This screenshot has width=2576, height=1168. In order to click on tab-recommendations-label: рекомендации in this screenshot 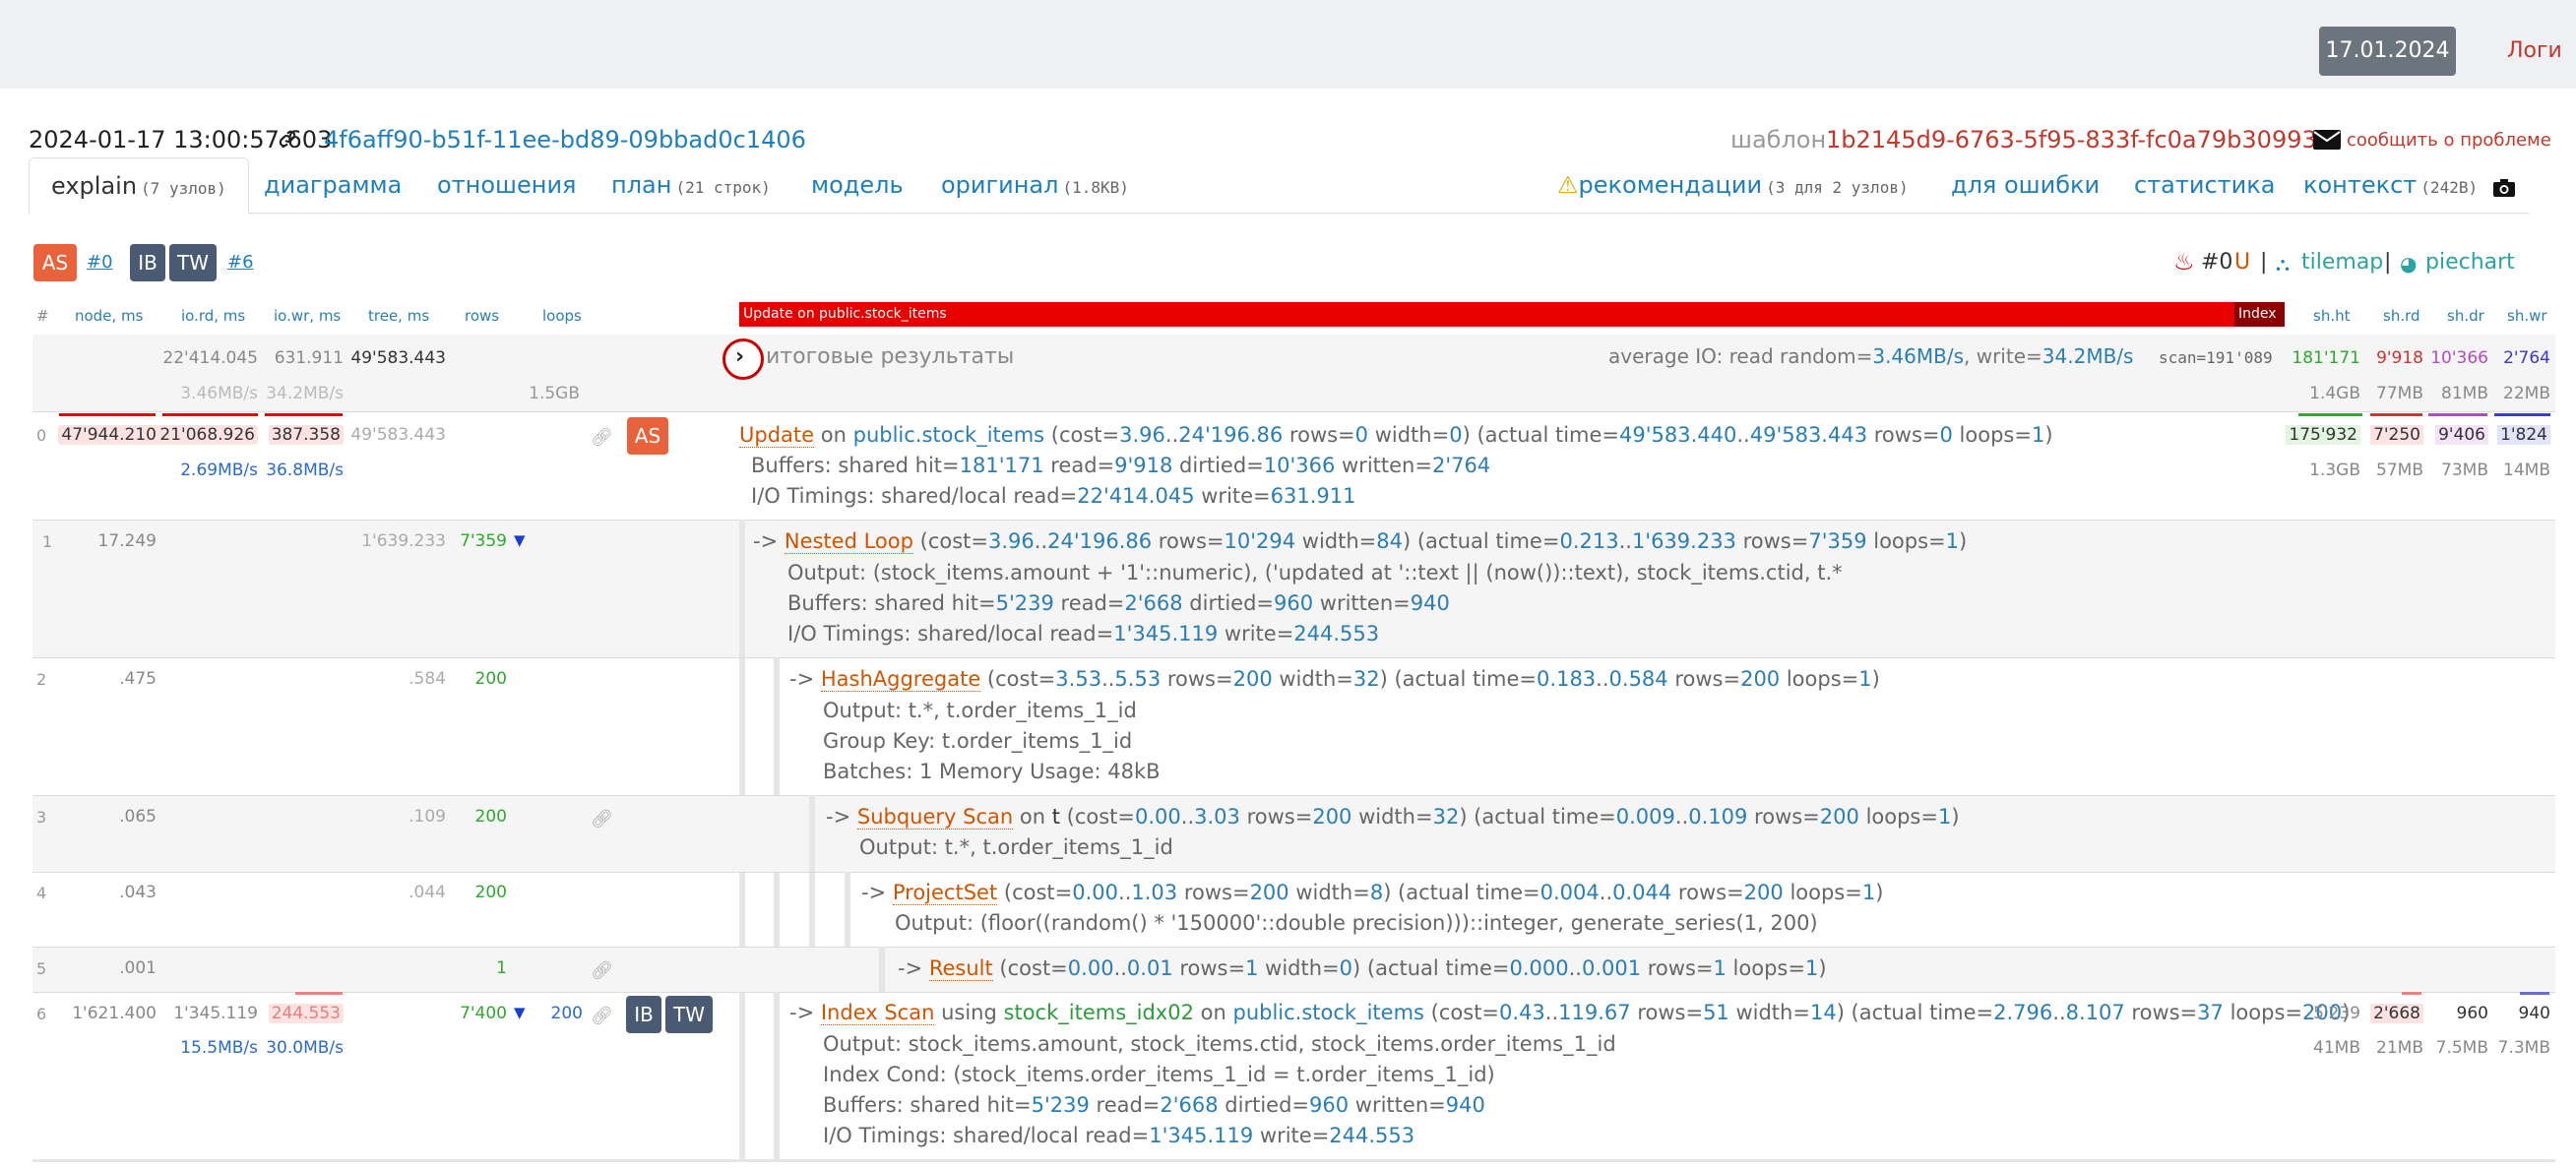, I will do `click(1671, 185)`.